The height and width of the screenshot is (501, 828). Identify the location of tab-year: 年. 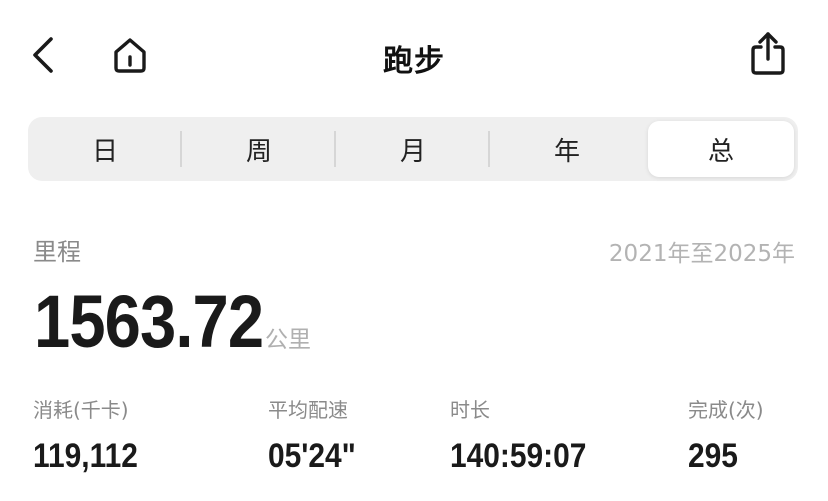
(567, 149).